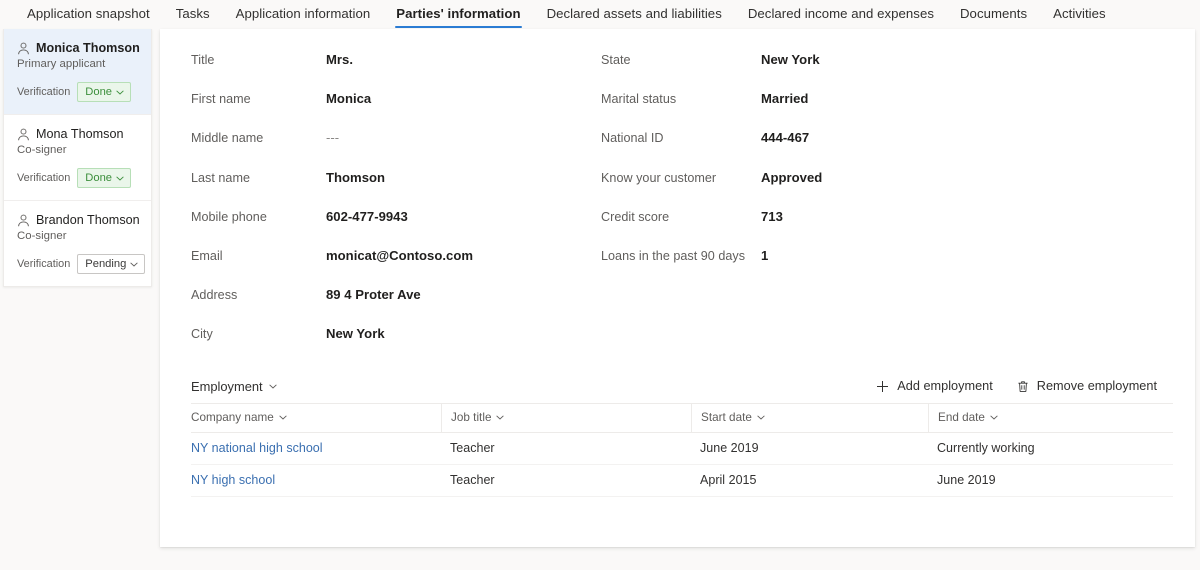 This screenshot has width=1200, height=570. What do you see at coordinates (349, 99) in the screenshot?
I see `detail-field-value: Monica` at bounding box center [349, 99].